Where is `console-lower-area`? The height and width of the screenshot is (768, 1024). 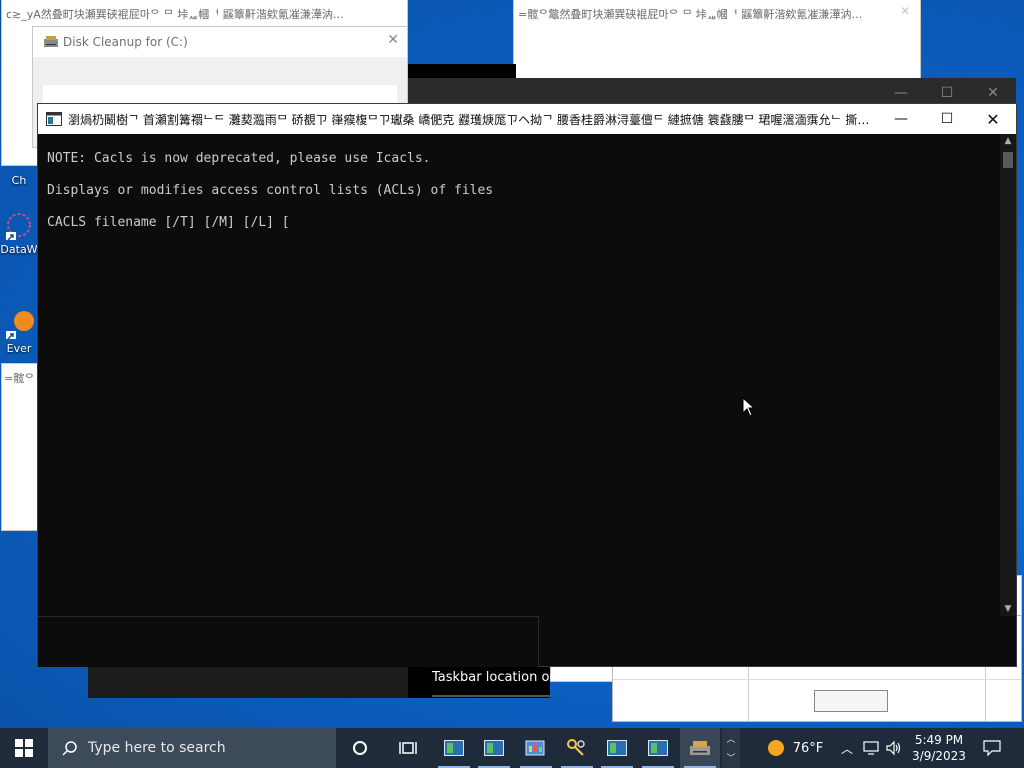 console-lower-area is located at coordinates (288, 641).